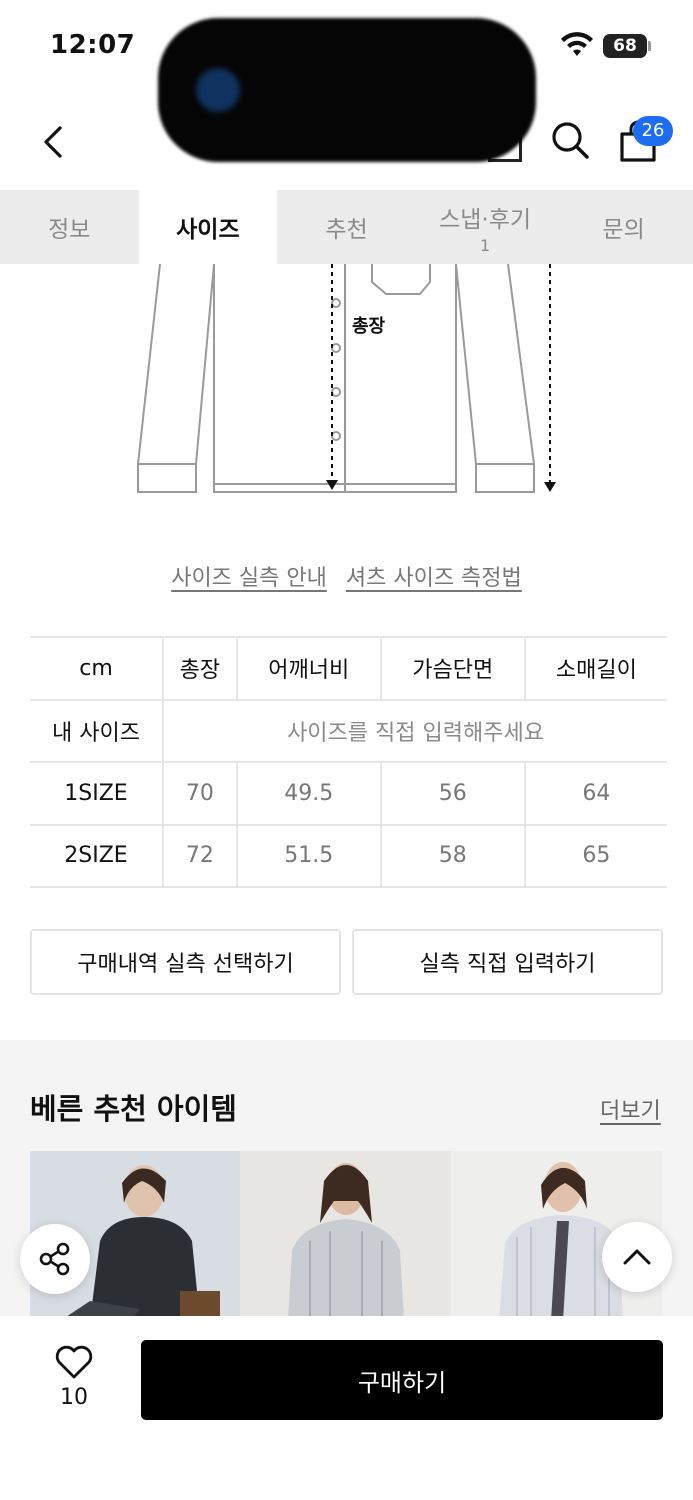 The image size is (693, 1500). Describe the element at coordinates (308, 668) in the screenshot. I see `column-header: 어깨너비` at that location.